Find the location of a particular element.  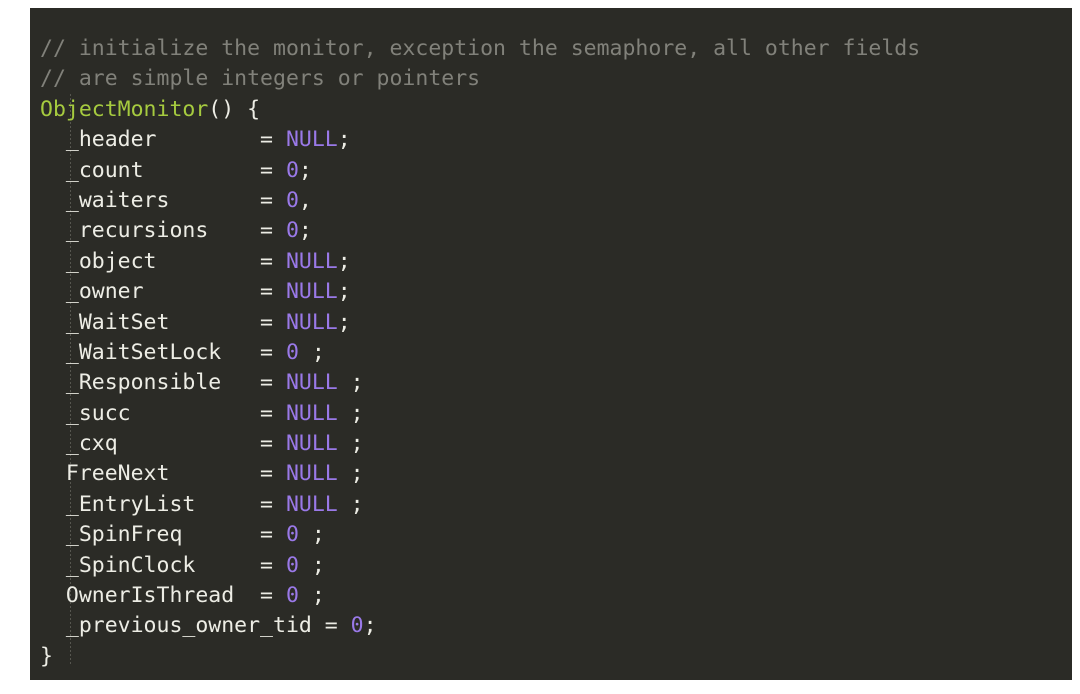

code-line: ObjectMonitor() { is located at coordinates (556, 110).